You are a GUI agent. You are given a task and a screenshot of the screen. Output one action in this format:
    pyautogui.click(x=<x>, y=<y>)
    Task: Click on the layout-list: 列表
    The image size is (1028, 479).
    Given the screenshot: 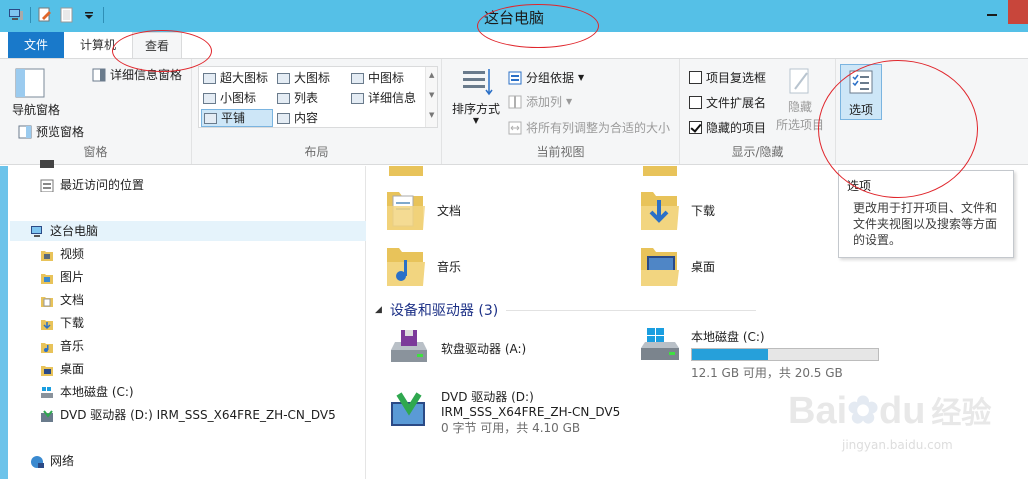 What is the action you would take?
    pyautogui.click(x=297, y=98)
    